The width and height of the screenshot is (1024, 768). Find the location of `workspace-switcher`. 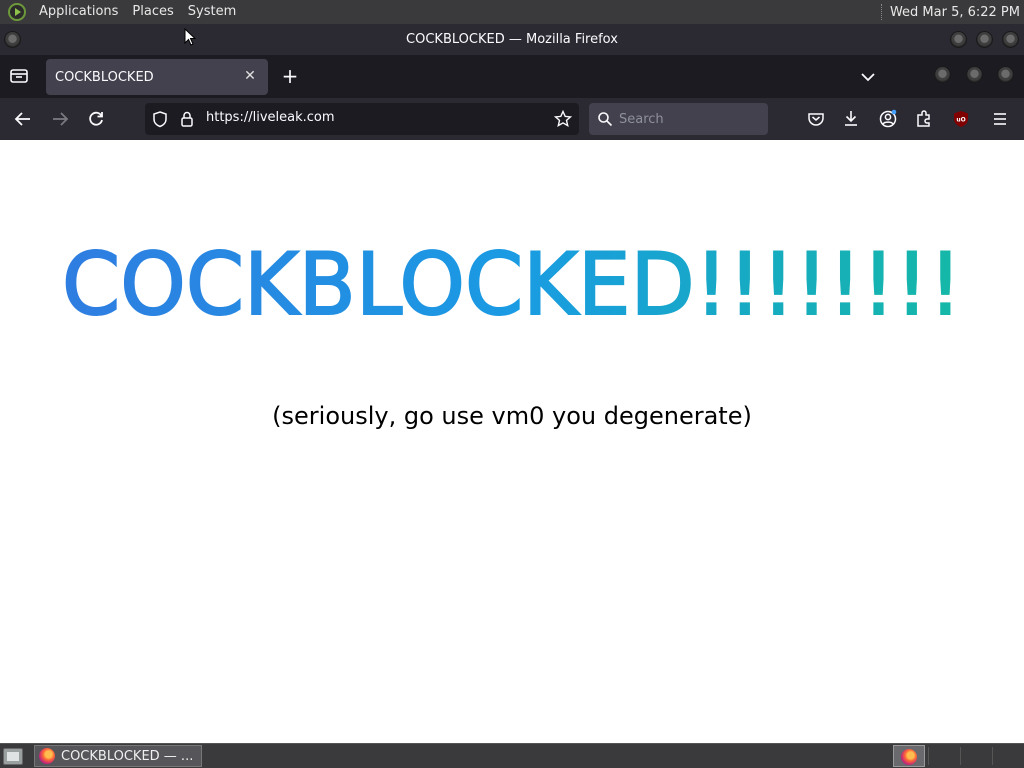

workspace-switcher is located at coordinates (909, 756).